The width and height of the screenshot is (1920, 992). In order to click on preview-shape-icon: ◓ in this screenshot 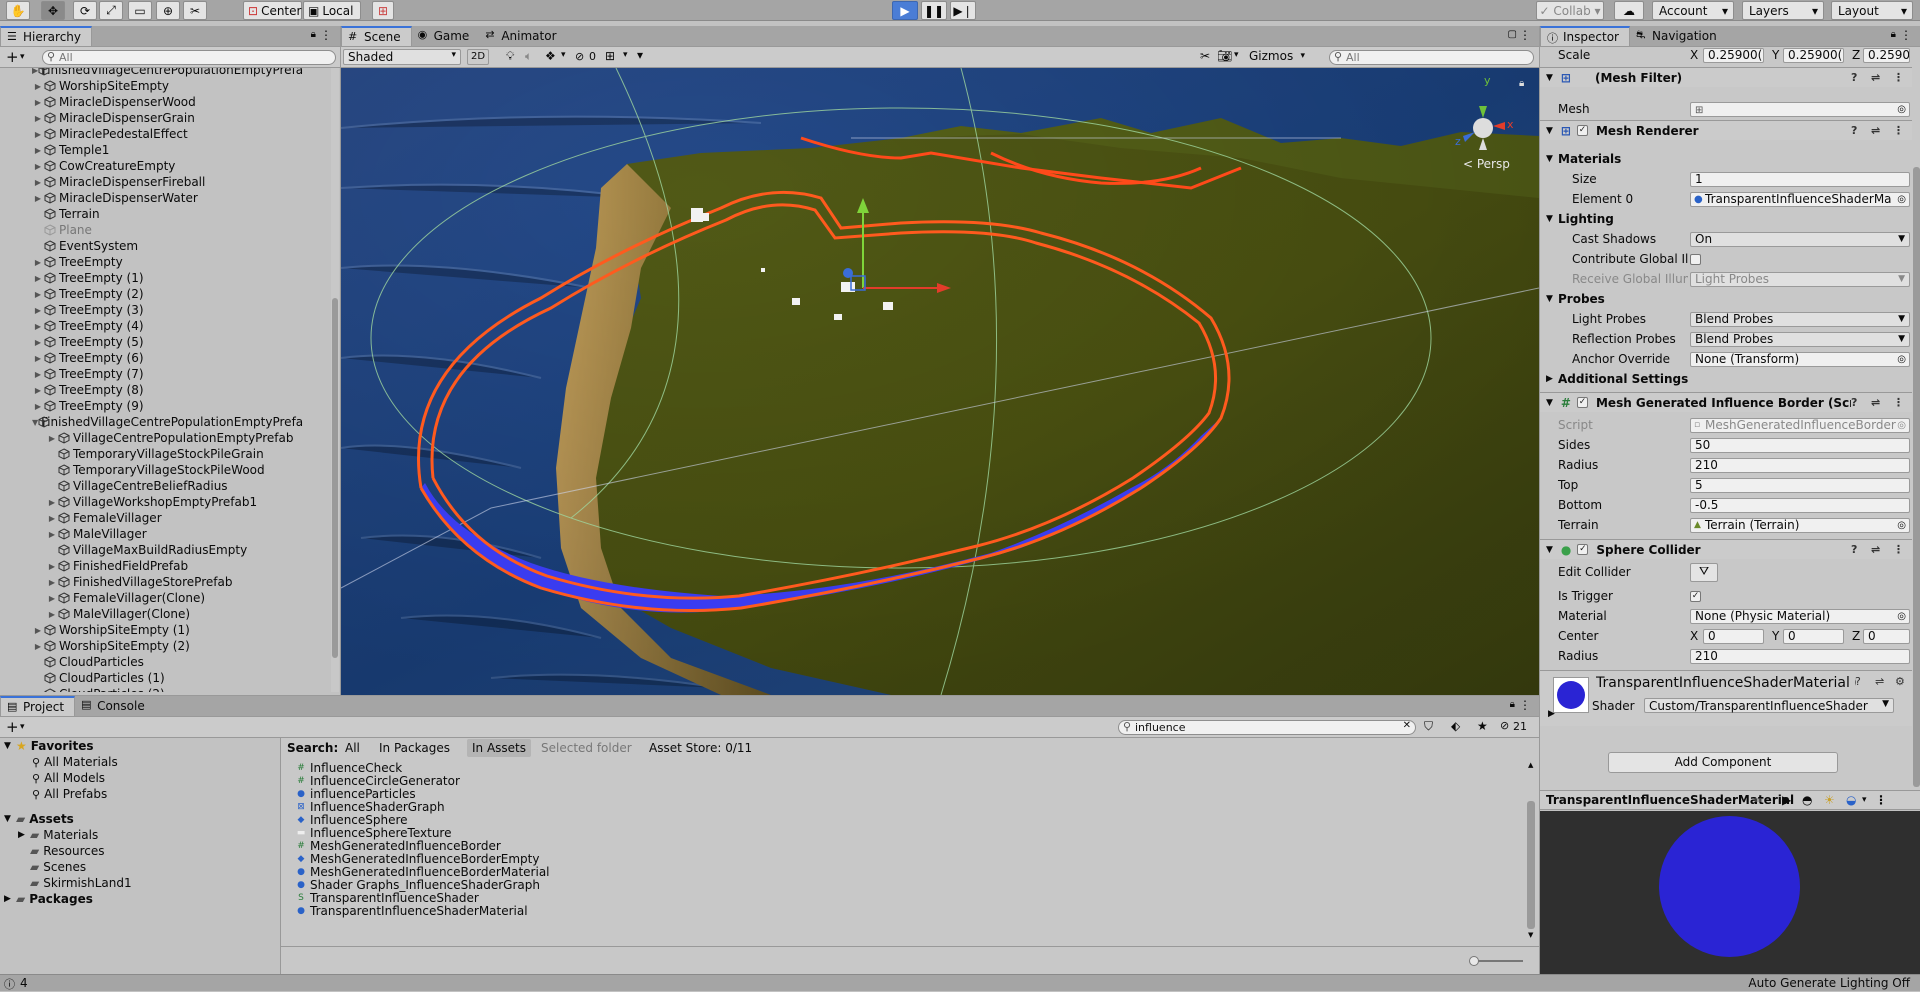, I will do `click(1807, 800)`.